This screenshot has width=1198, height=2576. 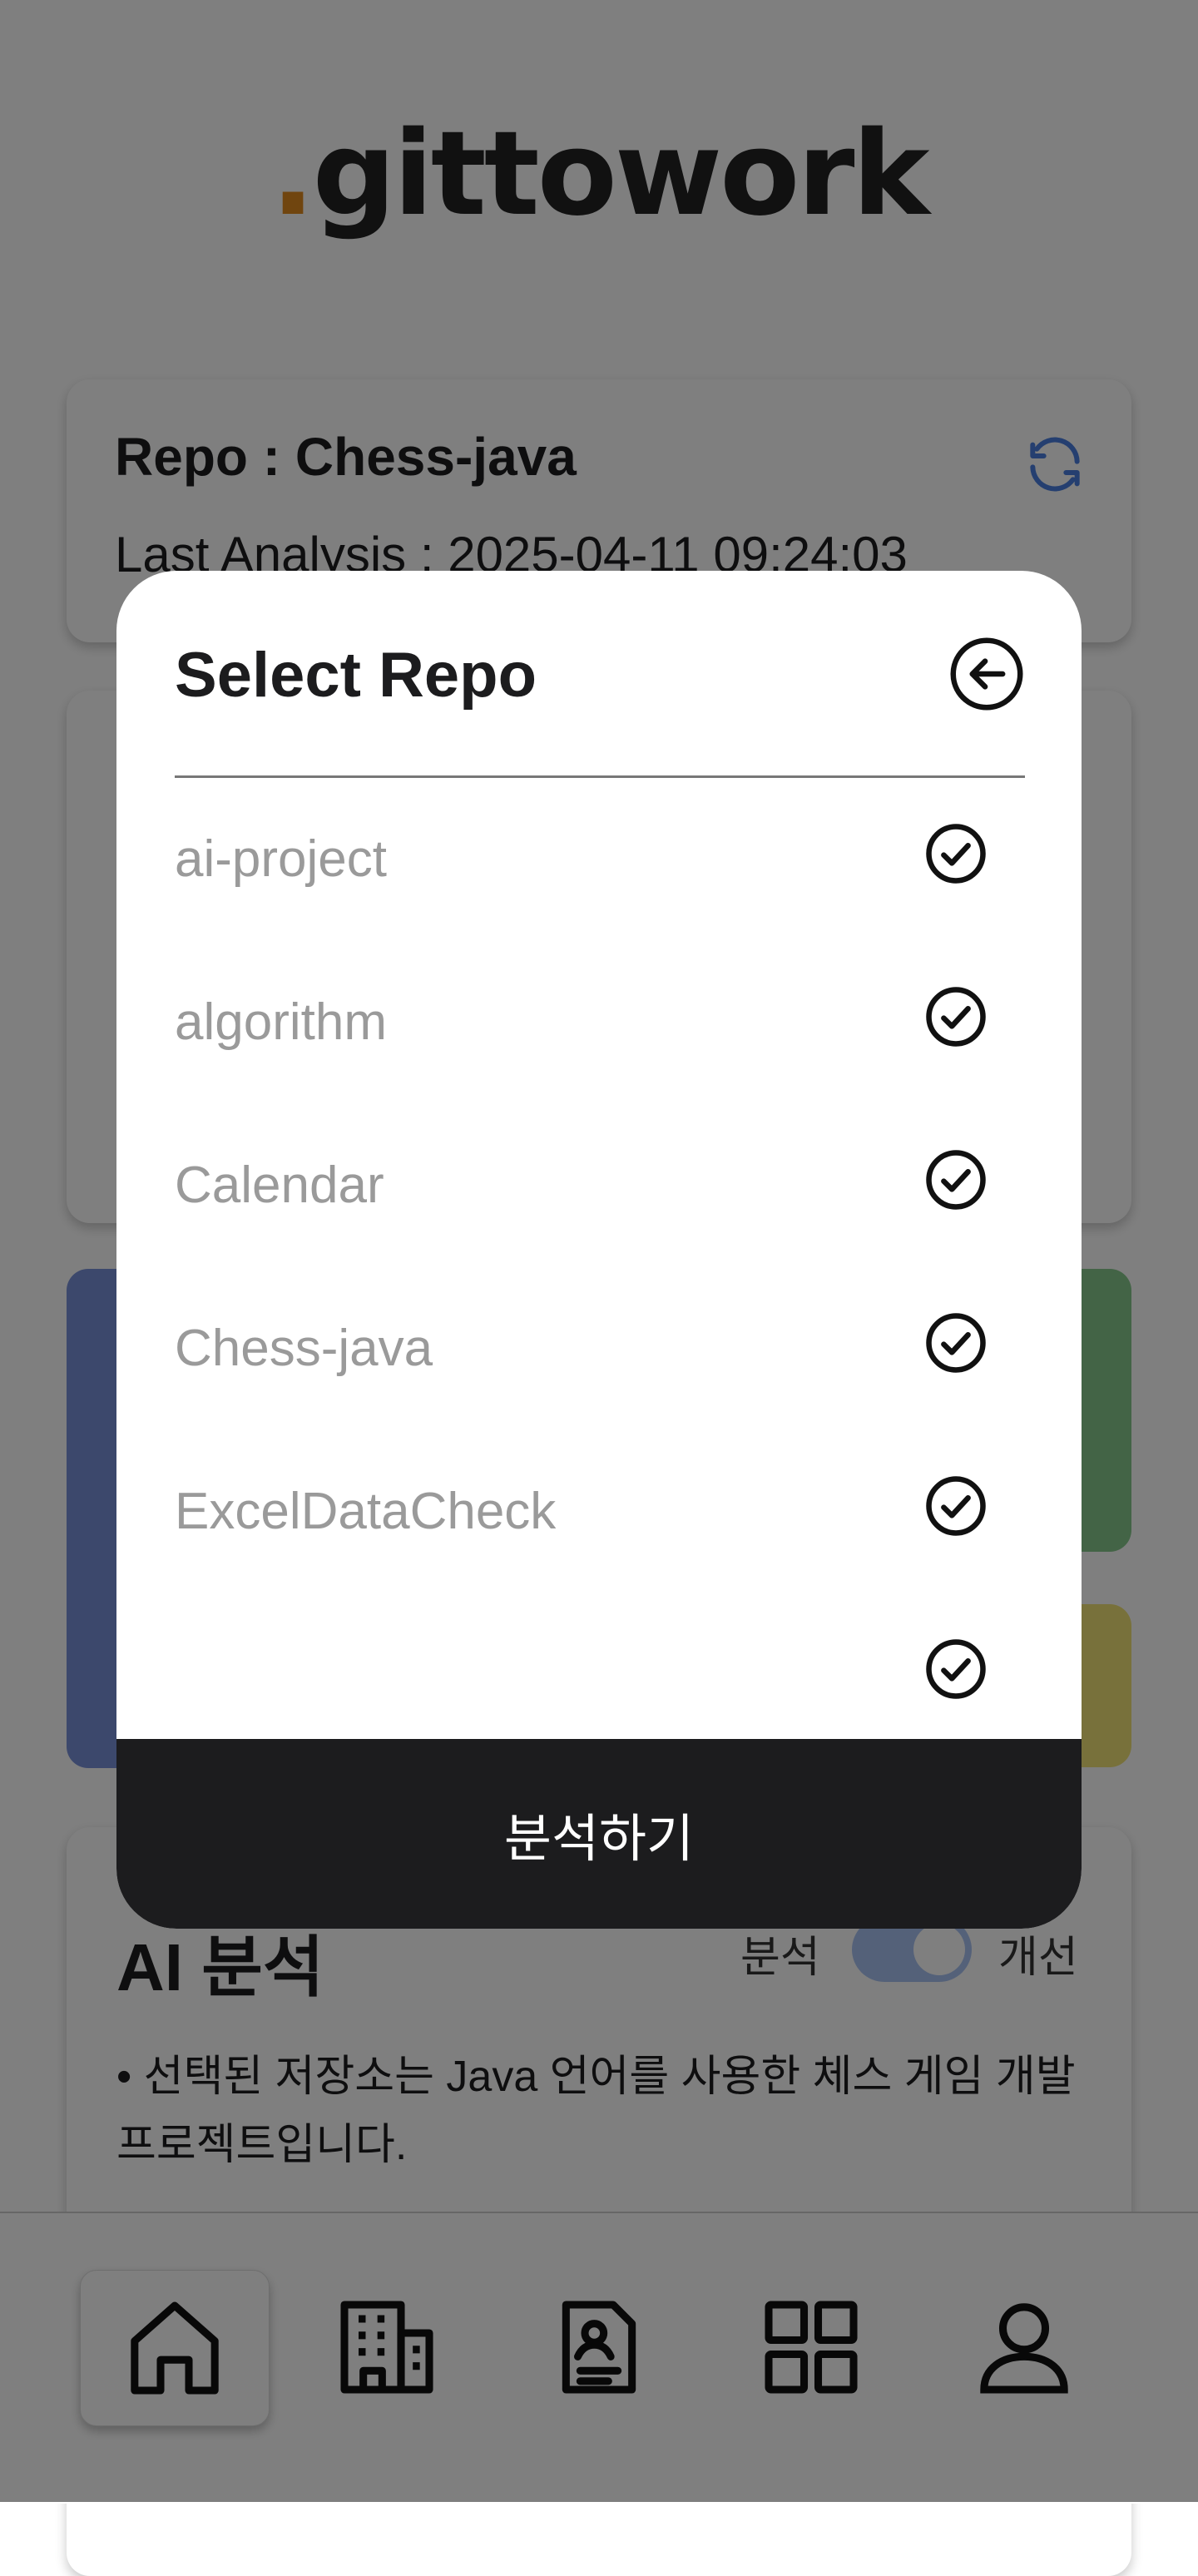 I want to click on repo-item: ExcelDataCheck, so click(x=600, y=1511).